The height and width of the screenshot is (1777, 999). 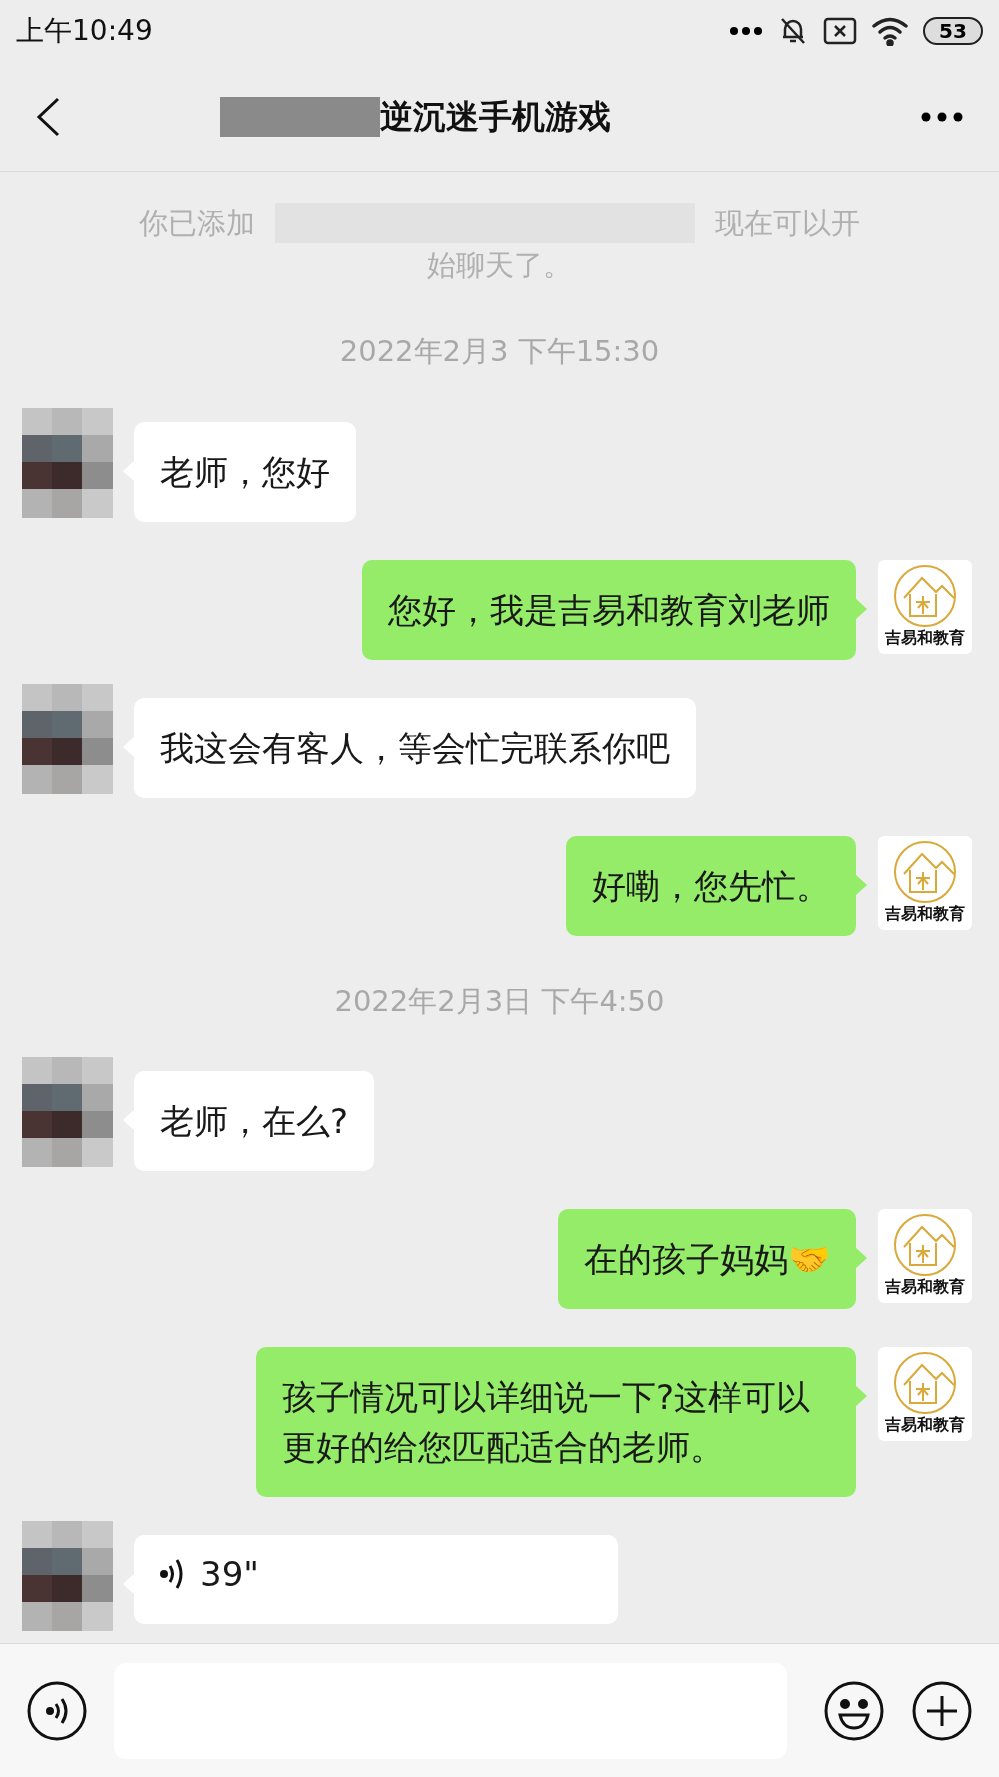 I want to click on message-bubble: 在的孩子妈妈🤝, so click(x=707, y=1259).